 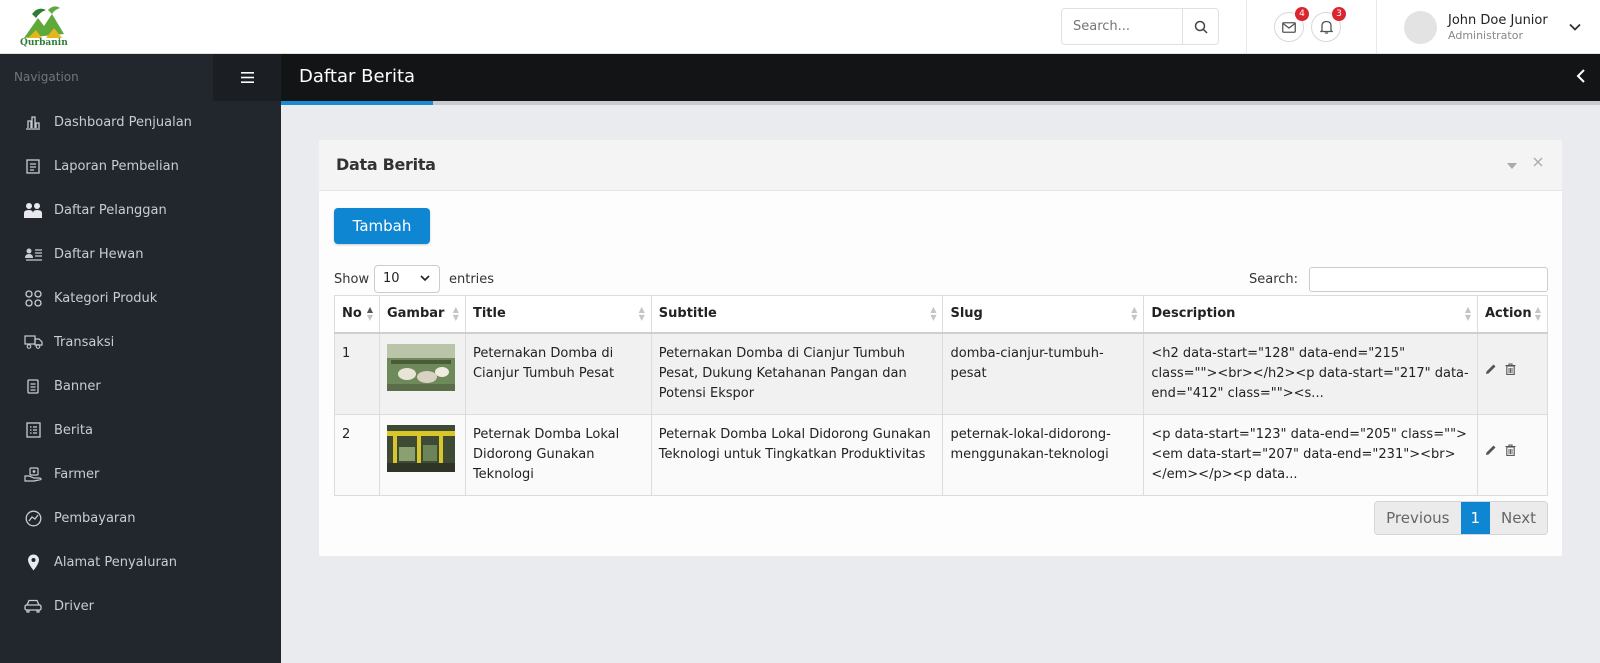 What do you see at coordinates (140, 386) in the screenshot?
I see `sidebar-item-banner: Banner` at bounding box center [140, 386].